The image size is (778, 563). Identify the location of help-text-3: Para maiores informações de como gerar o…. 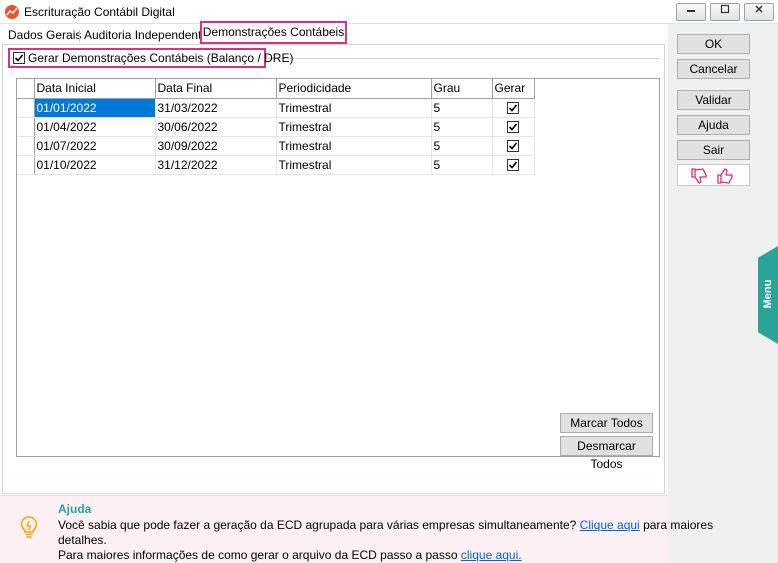
(258, 555).